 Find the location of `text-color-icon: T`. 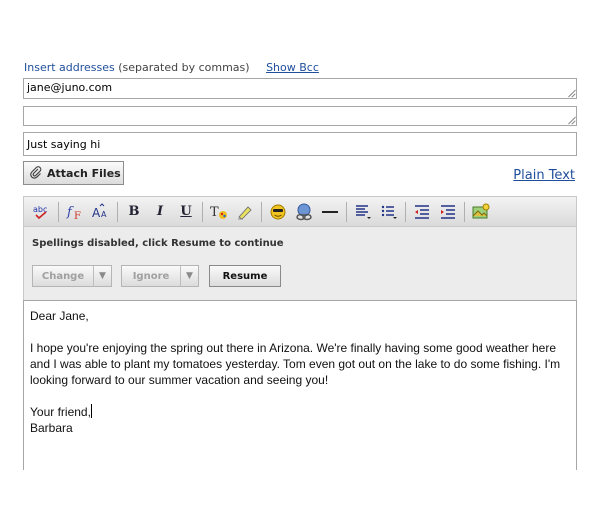

text-color-icon: T is located at coordinates (219, 212).